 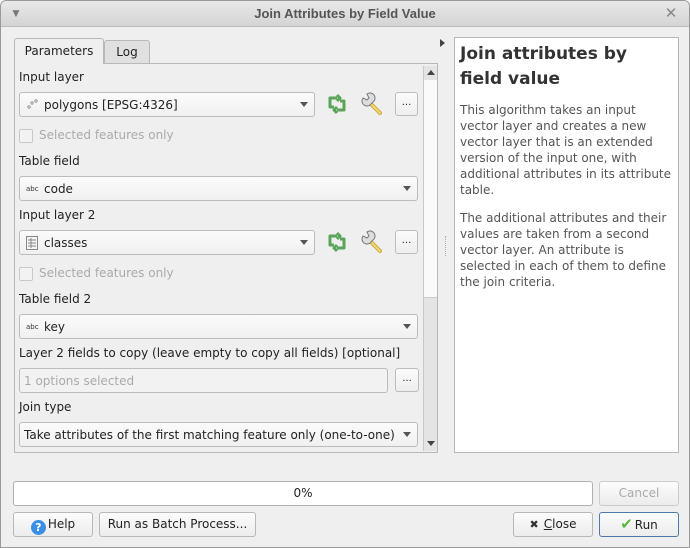 I want to click on checkmark-icon: ✔, so click(x=626, y=524).